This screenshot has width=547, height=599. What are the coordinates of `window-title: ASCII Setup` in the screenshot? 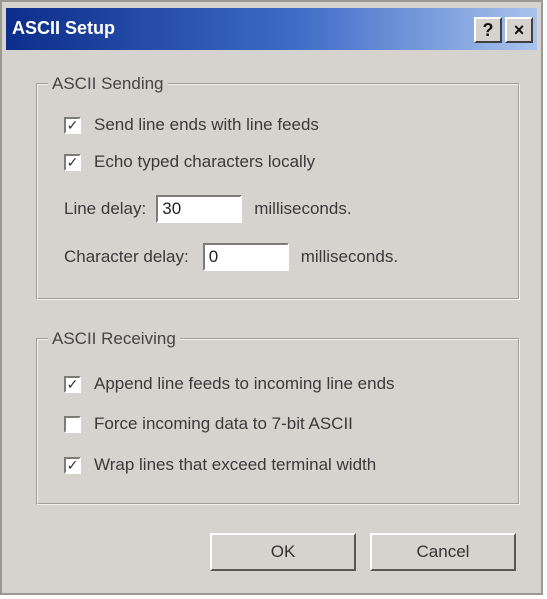 It's located at (64, 28).